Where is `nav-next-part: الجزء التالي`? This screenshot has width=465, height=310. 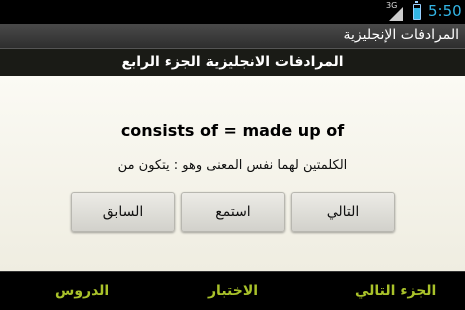
nav-next-part: الجزء التالي is located at coordinates (395, 291).